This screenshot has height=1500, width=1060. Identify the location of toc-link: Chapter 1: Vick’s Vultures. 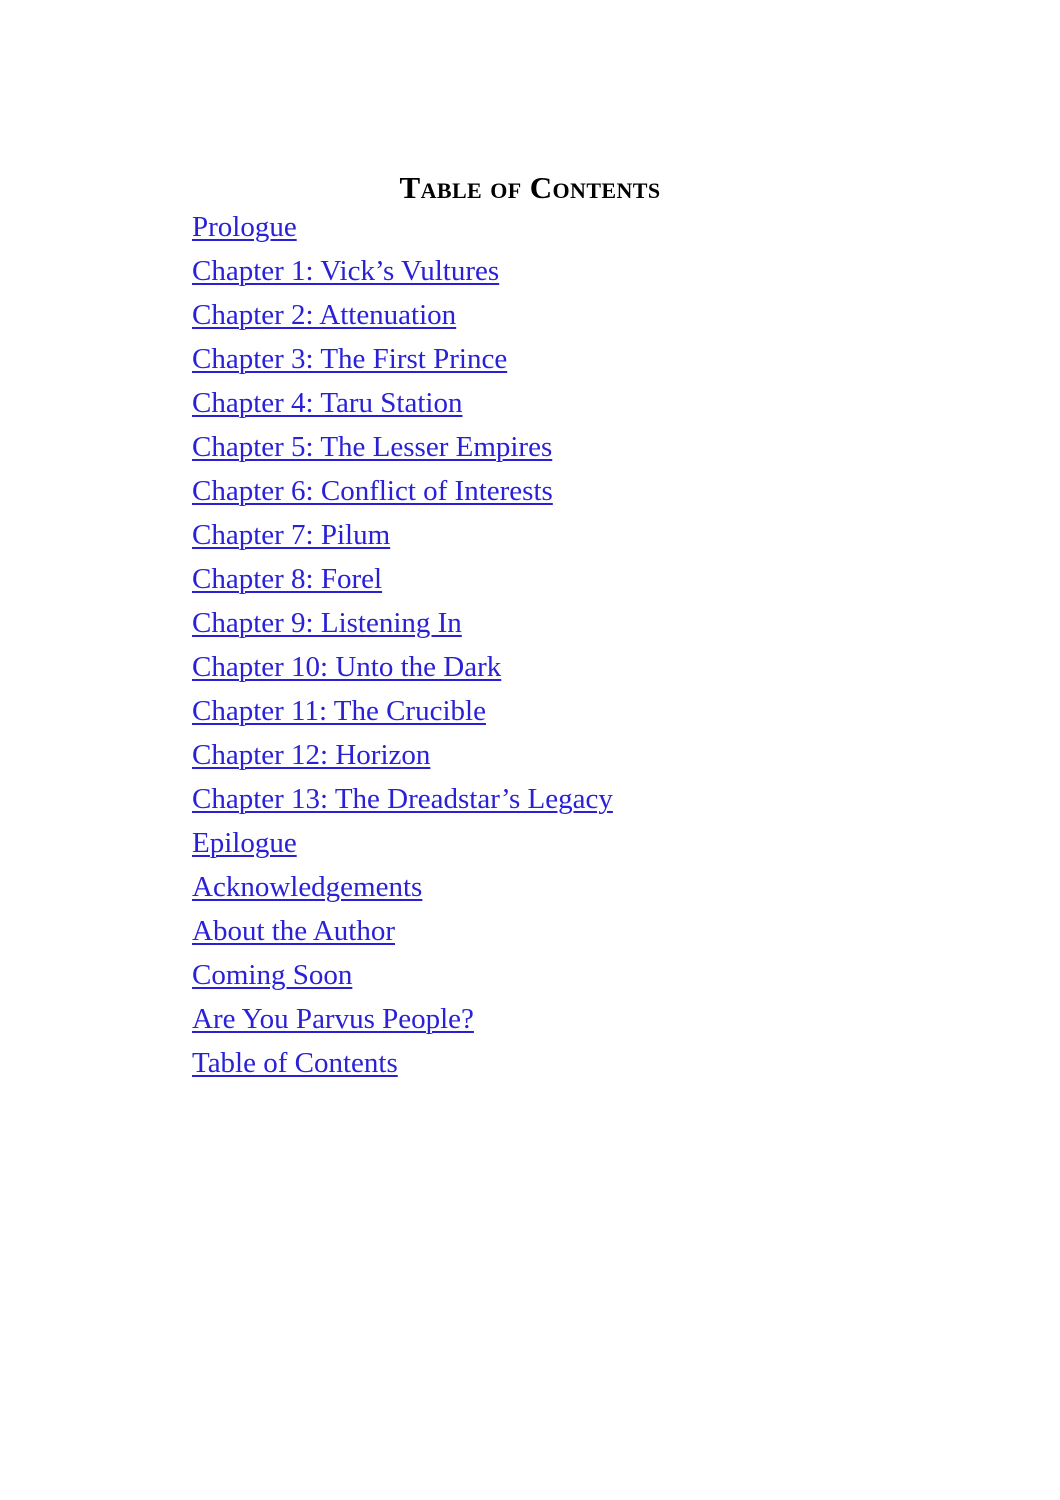
(345, 271).